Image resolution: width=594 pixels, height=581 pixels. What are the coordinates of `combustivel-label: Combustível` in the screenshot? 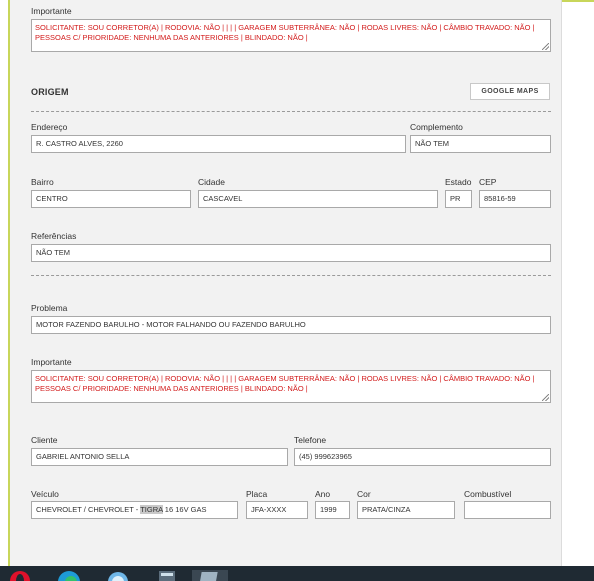 It's located at (488, 494).